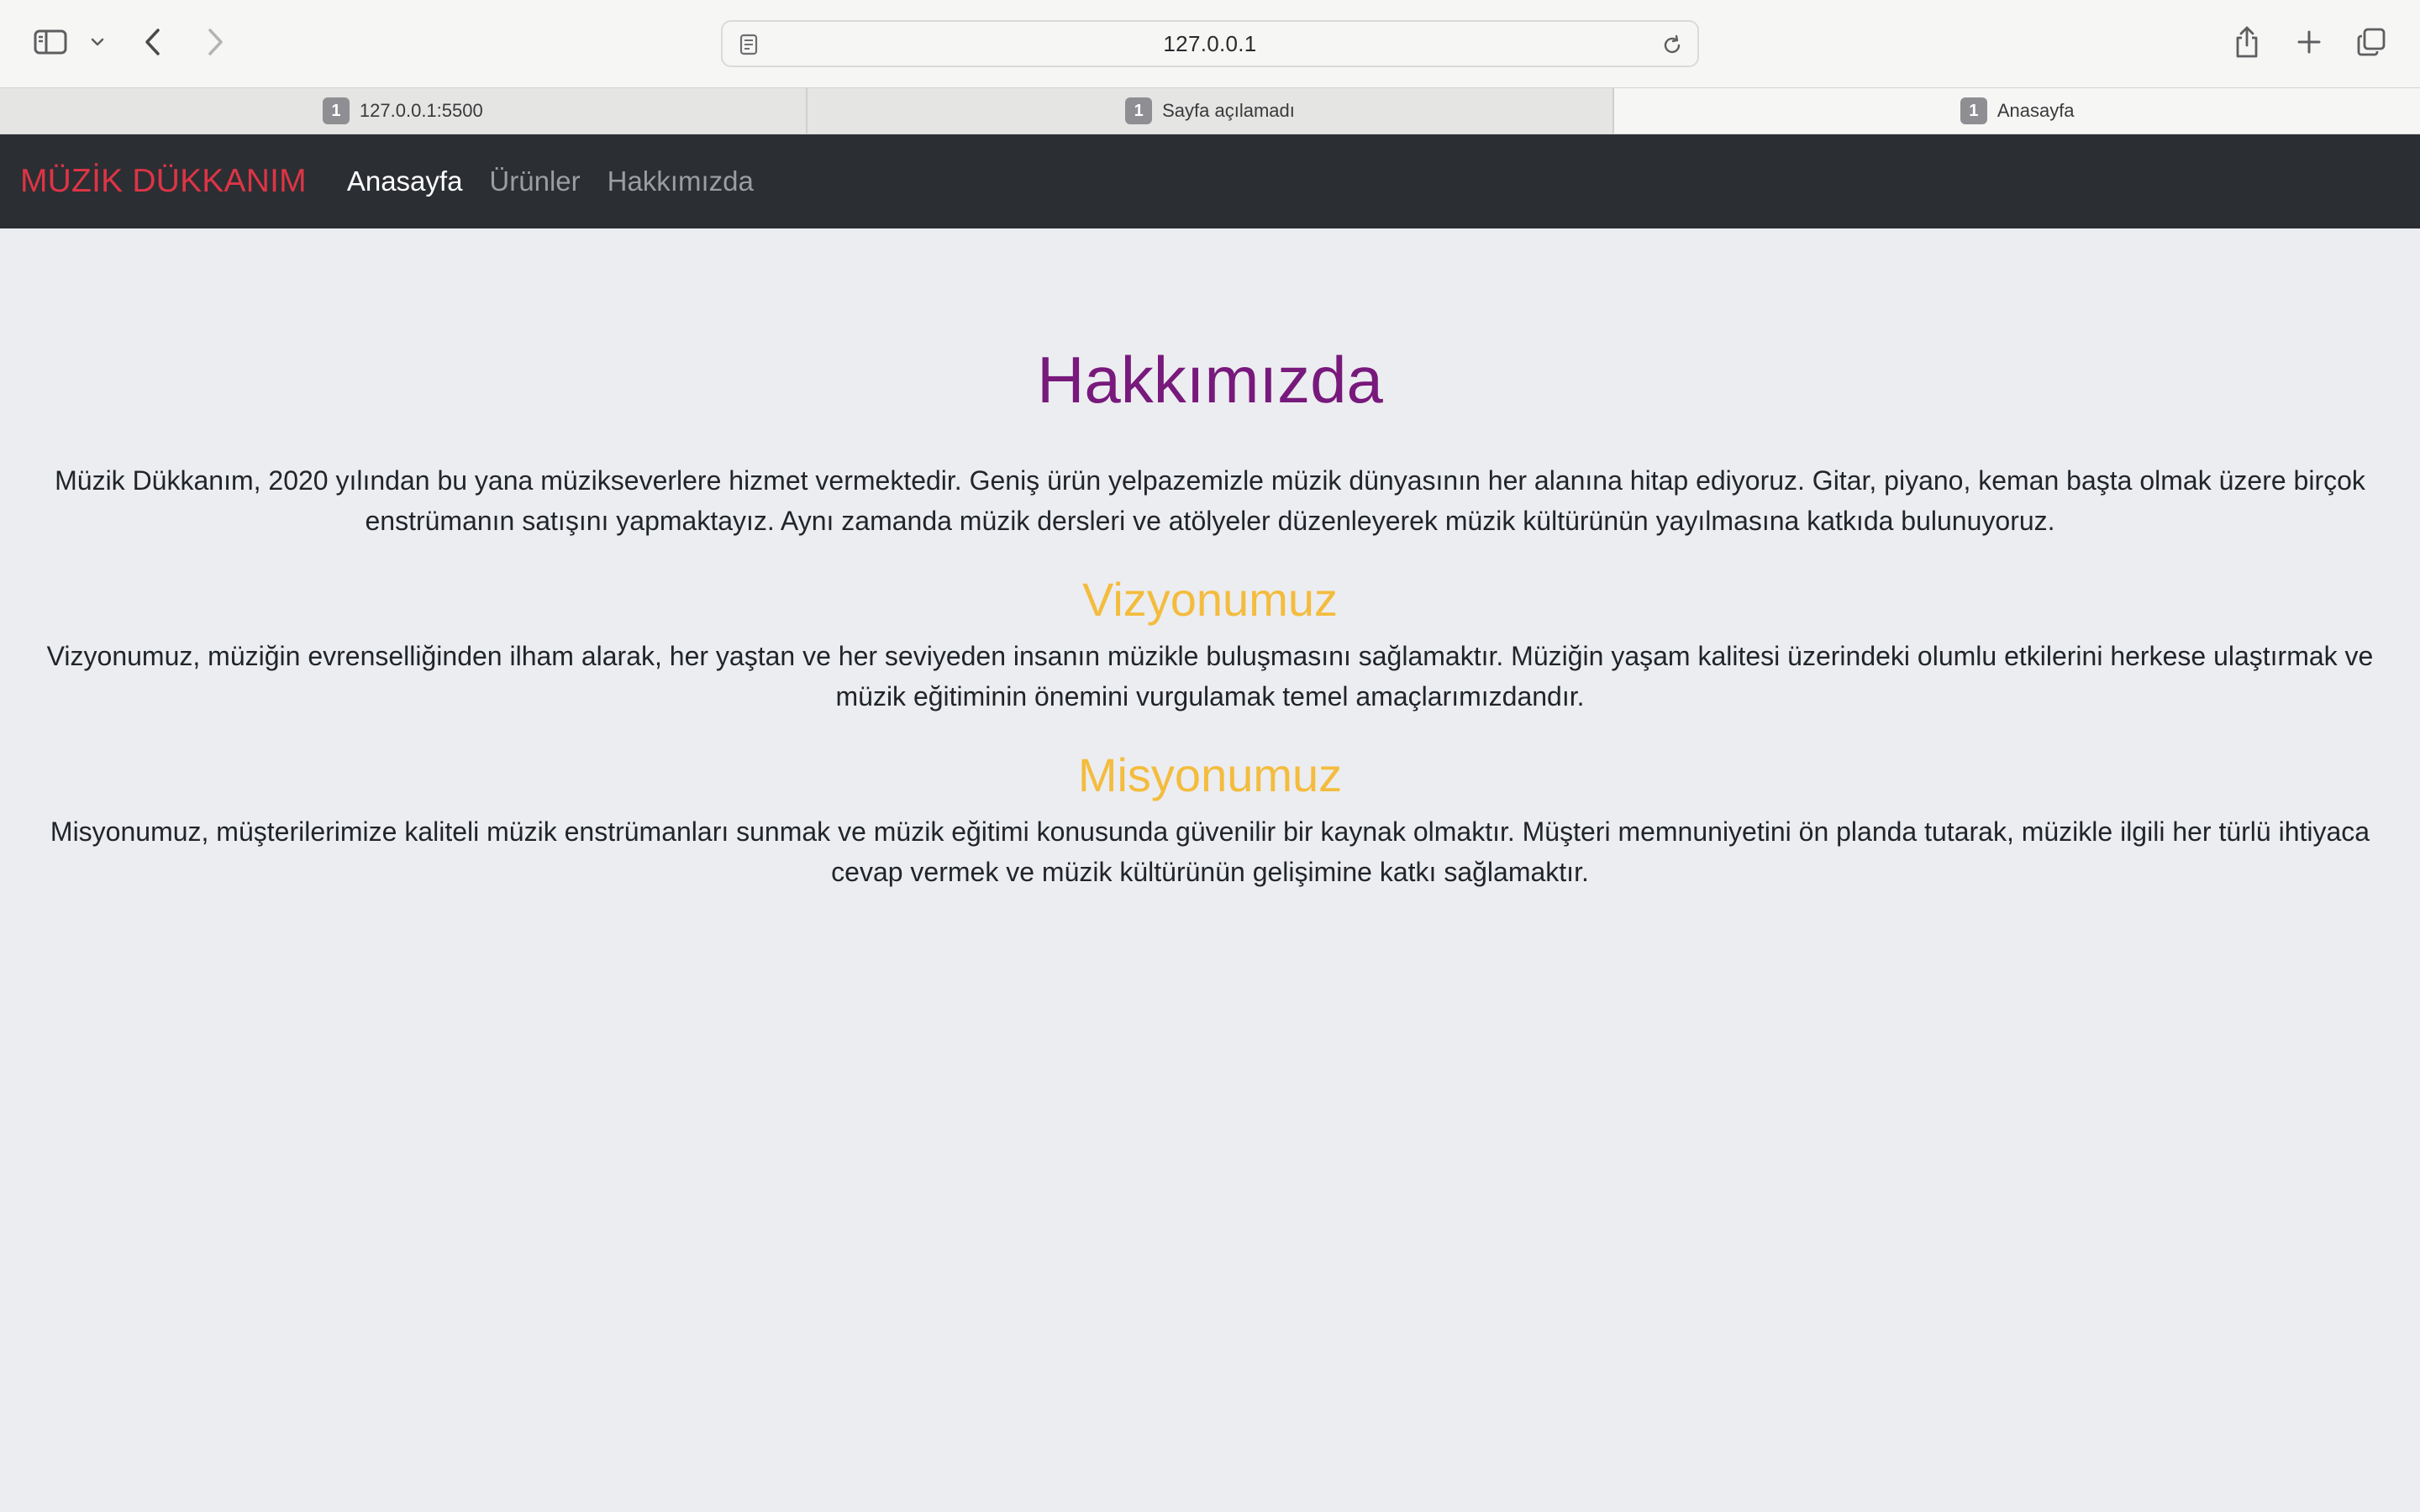  What do you see at coordinates (1209, 599) in the screenshot?
I see `vision-heading: Vizyonumuz` at bounding box center [1209, 599].